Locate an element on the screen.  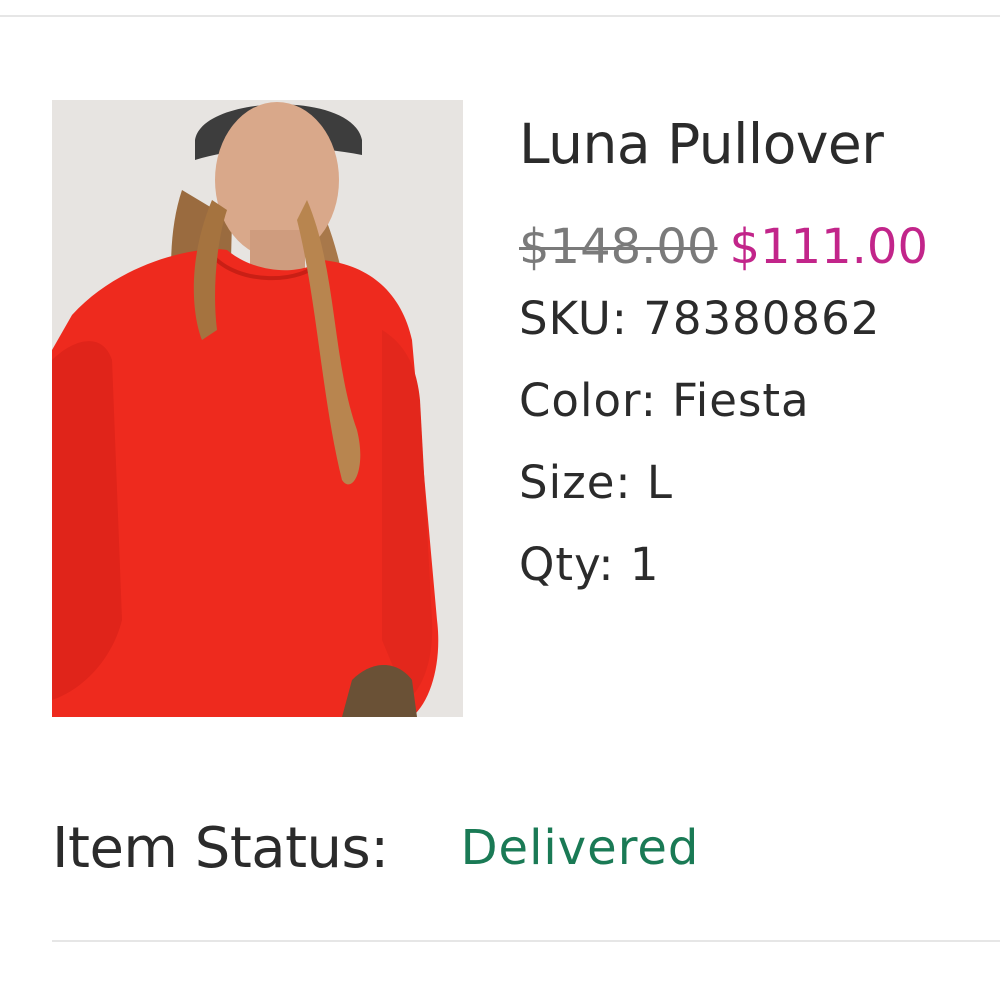
item-status-value: Delivered is located at coordinates (580, 848).